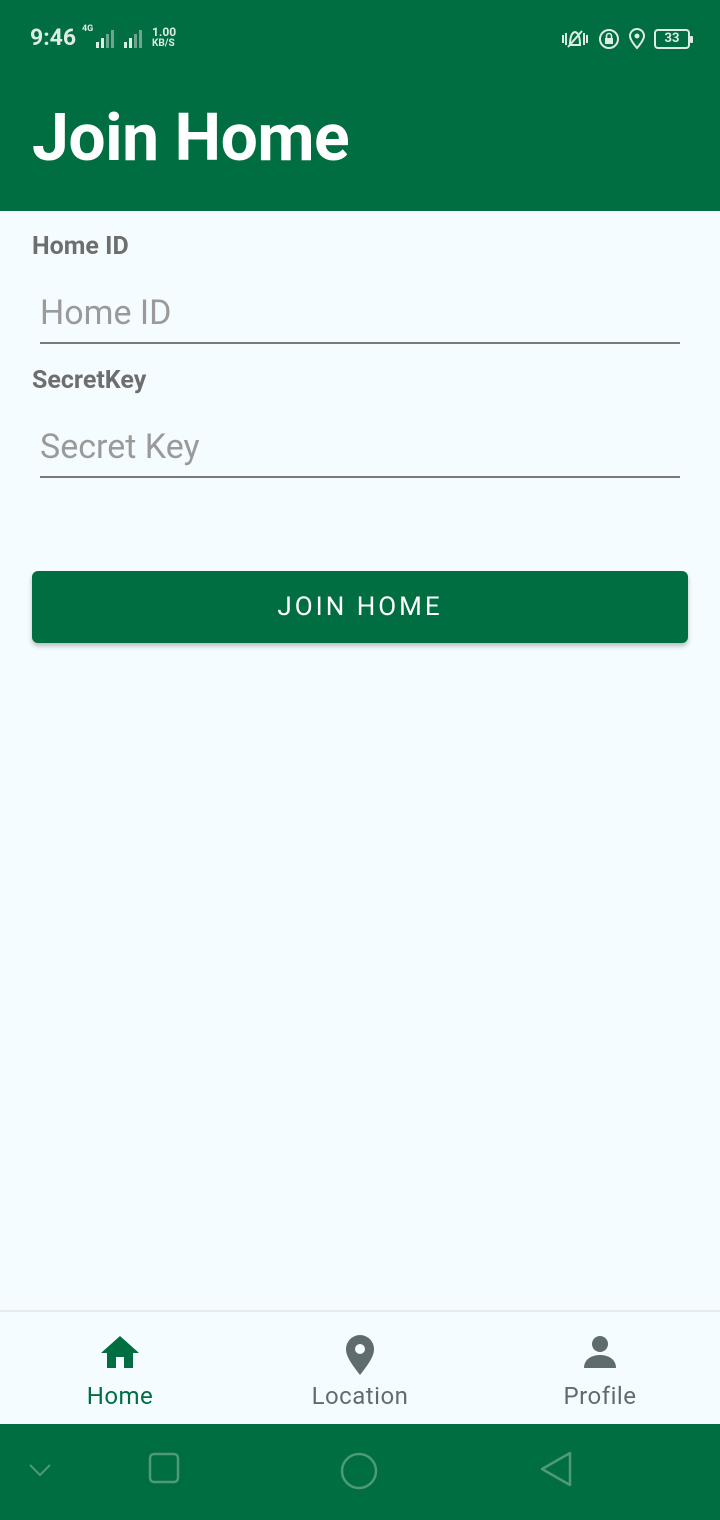 The image size is (720, 1520). Describe the element at coordinates (164, 1468) in the screenshot. I see `recent-apps-icon` at that location.